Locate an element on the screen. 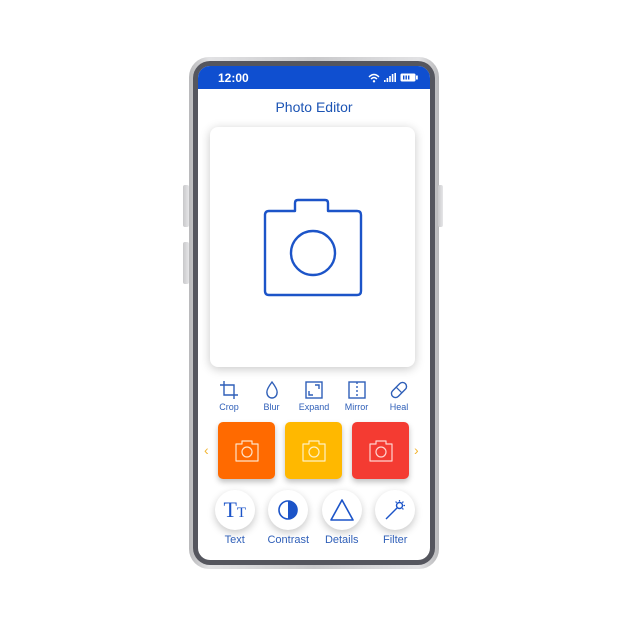 Image resolution: width=626 pixels, height=626 pixels. action-label: Filter is located at coordinates (395, 540).